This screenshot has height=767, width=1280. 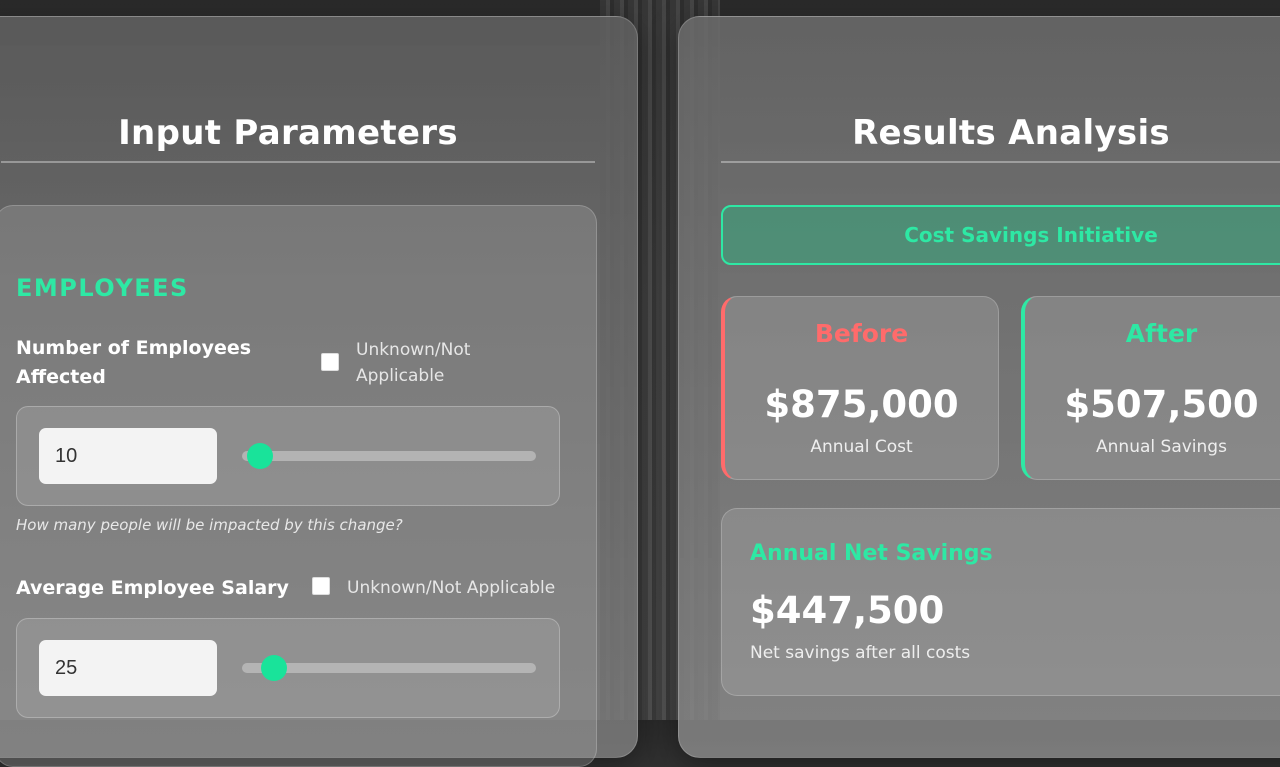 I want to click on salary-input-row: 25, so click(x=288, y=668).